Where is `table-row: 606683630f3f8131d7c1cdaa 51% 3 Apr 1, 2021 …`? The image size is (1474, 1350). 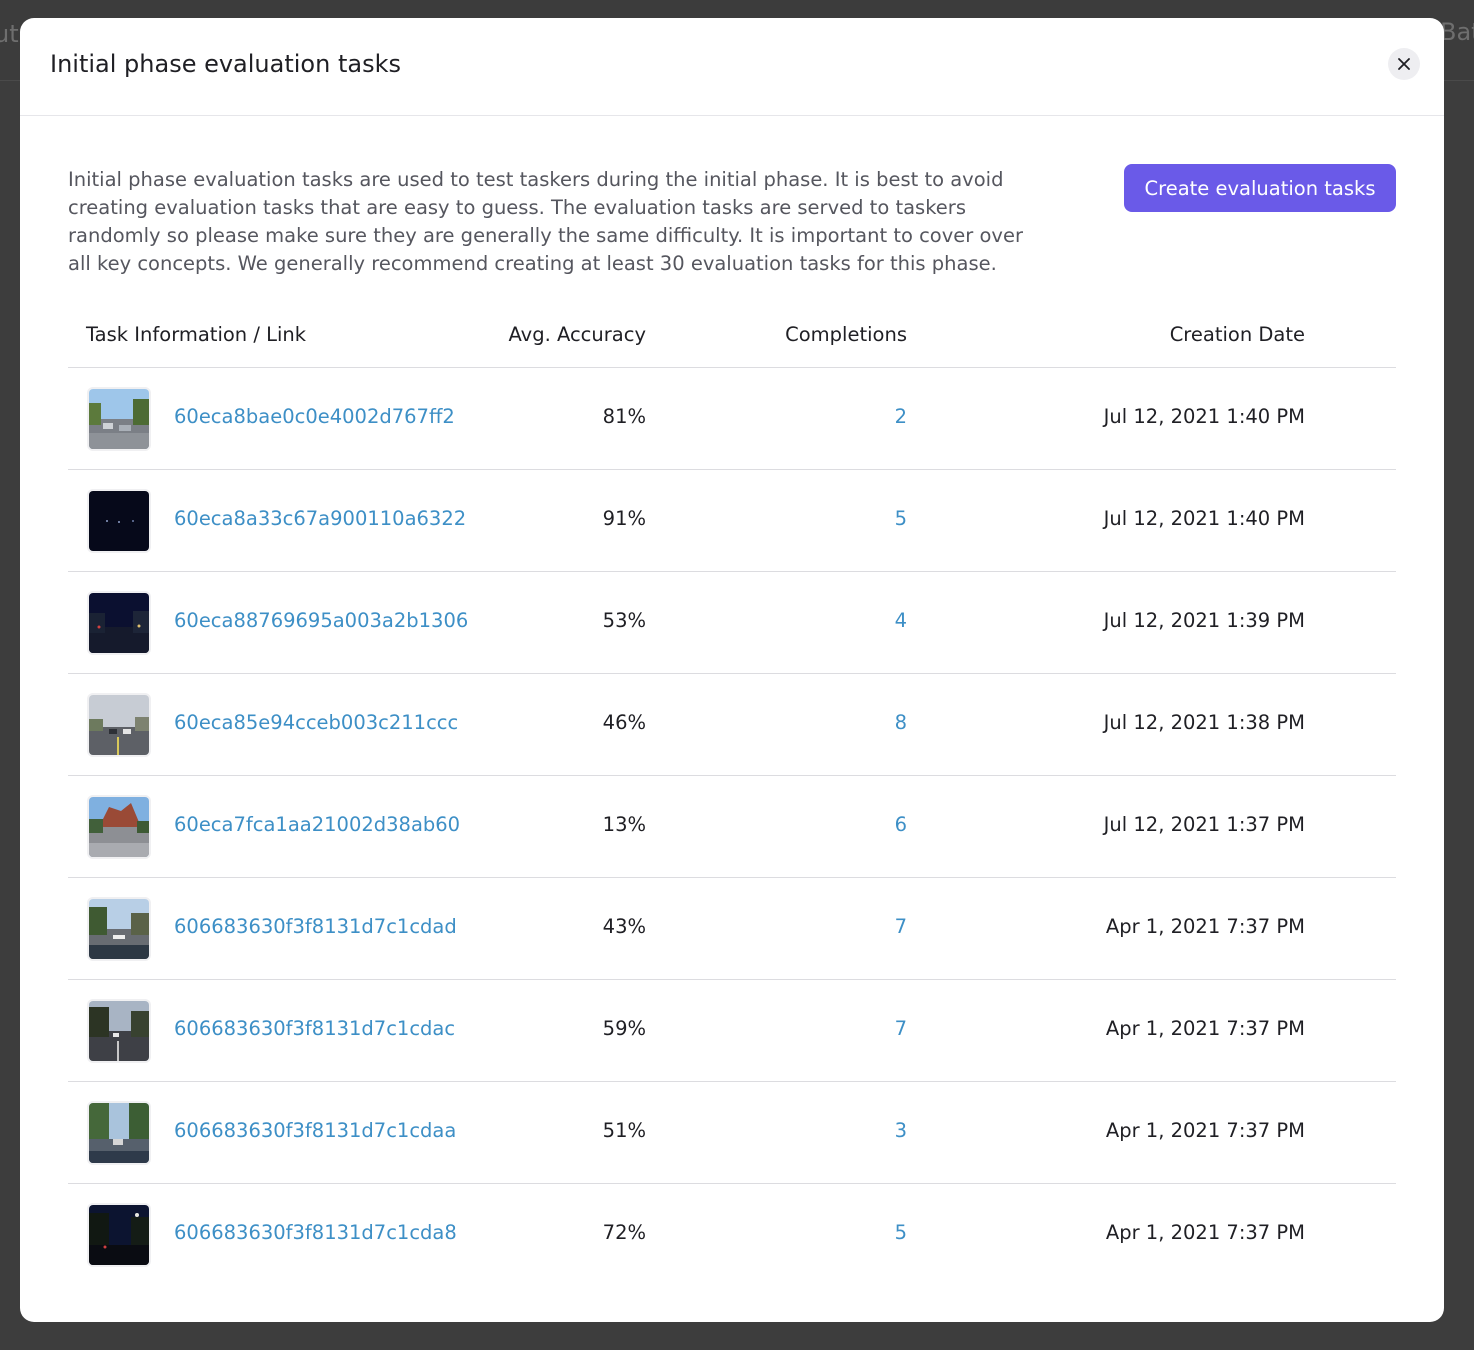
table-row: 606683630f3f8131d7c1cdaa 51% 3 Apr 1, 2021 … is located at coordinates (732, 1133).